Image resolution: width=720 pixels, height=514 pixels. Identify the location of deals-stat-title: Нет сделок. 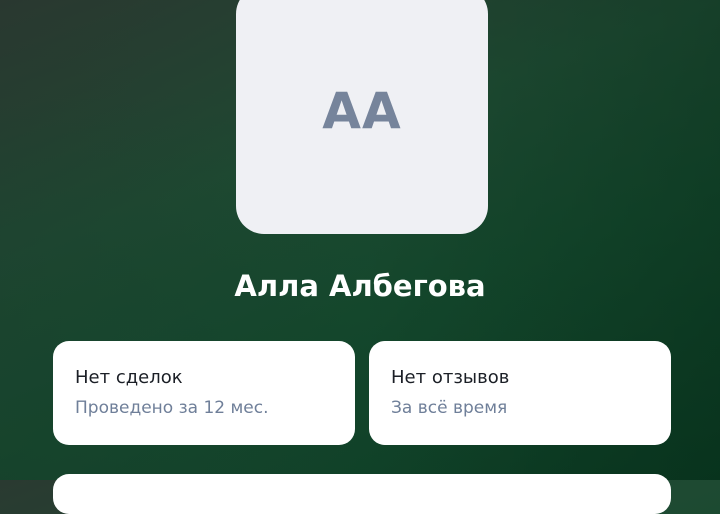
(129, 377).